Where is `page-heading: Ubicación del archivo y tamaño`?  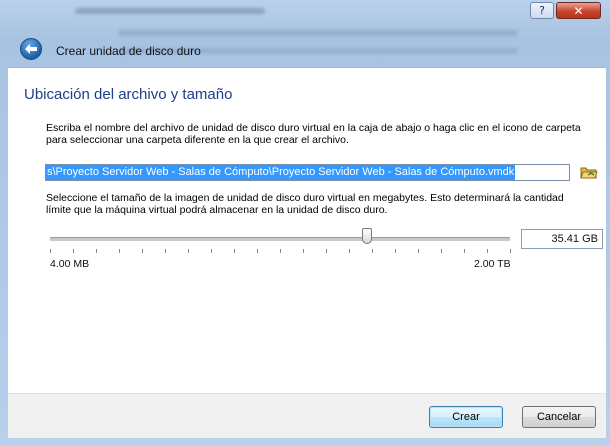
page-heading: Ubicación del archivo y tamaño is located at coordinates (128, 94).